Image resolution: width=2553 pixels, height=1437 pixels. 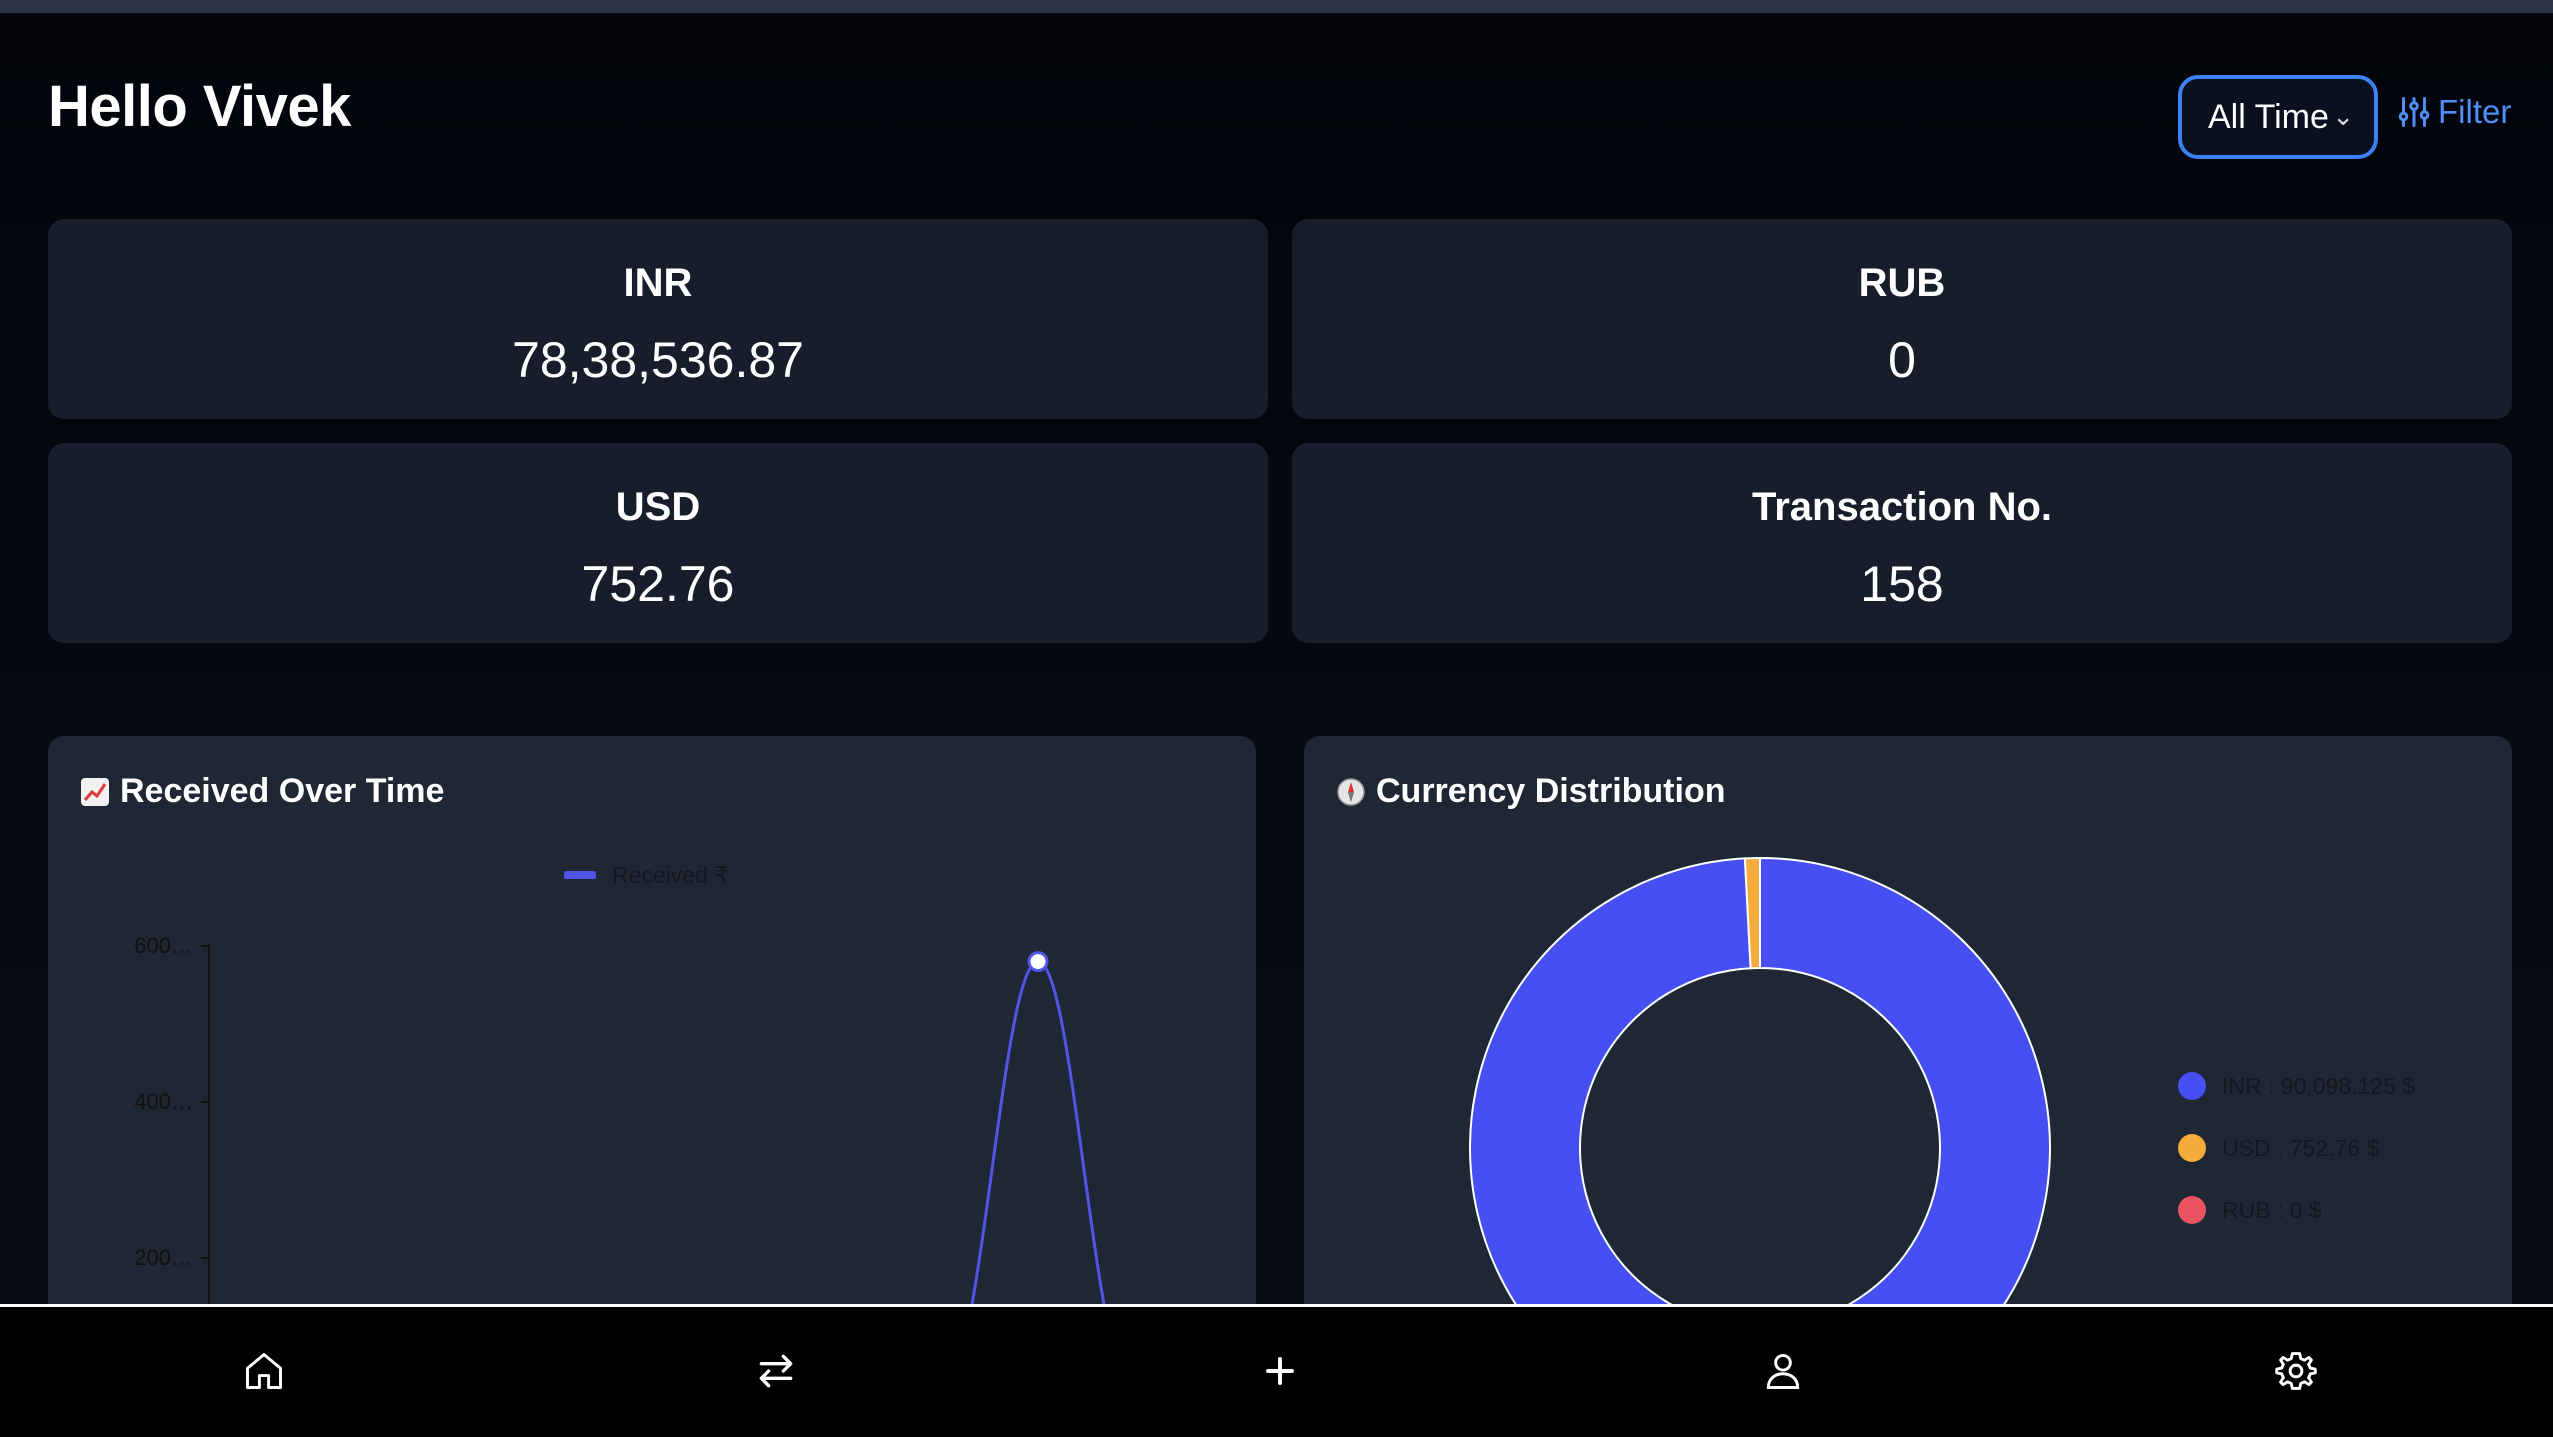 I want to click on nav-home, so click(x=264, y=1371).